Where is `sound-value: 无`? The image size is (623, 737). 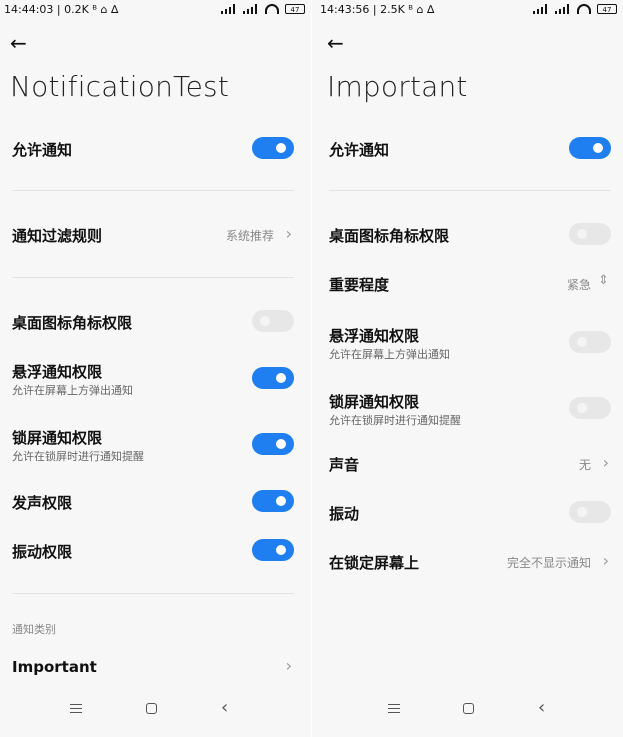
sound-value: 无 is located at coordinates (584, 465).